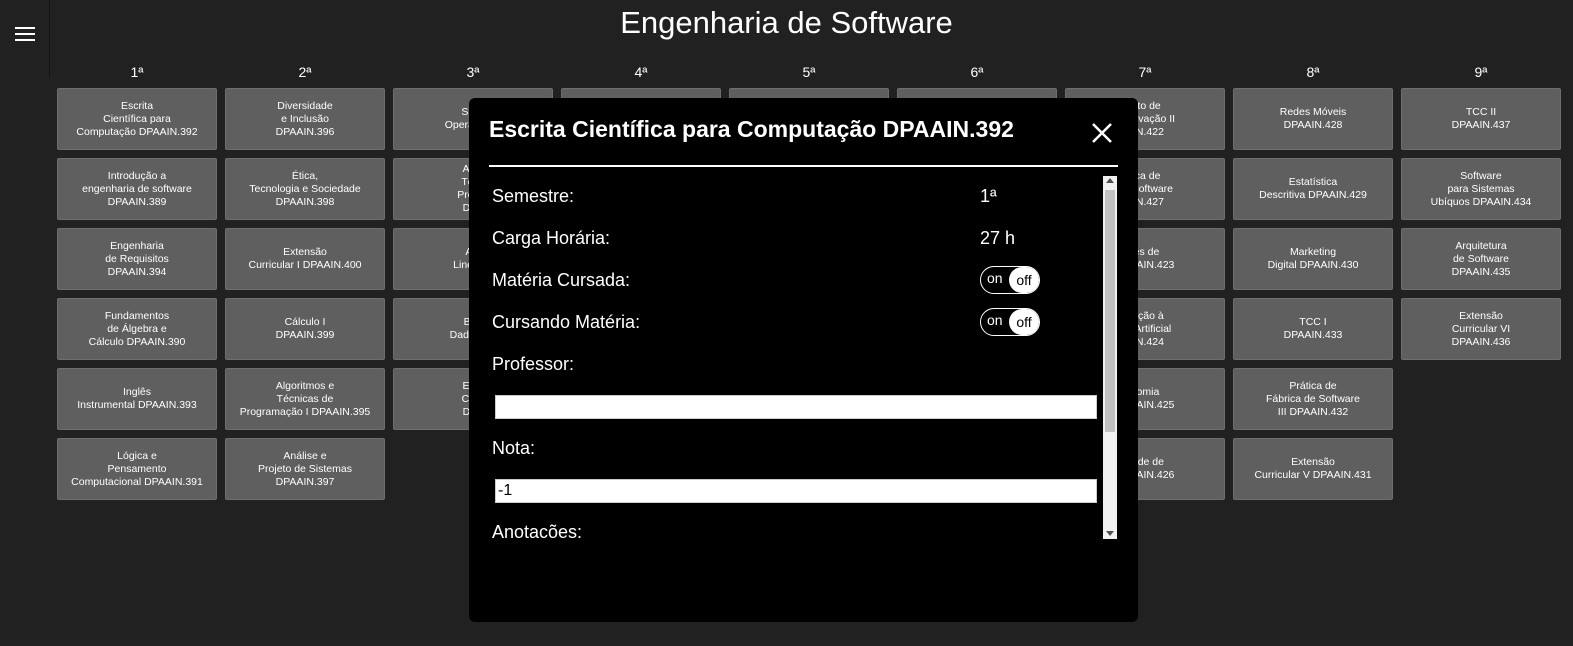 The image size is (1573, 646). I want to click on semester-heading: 7ª, so click(1145, 72).